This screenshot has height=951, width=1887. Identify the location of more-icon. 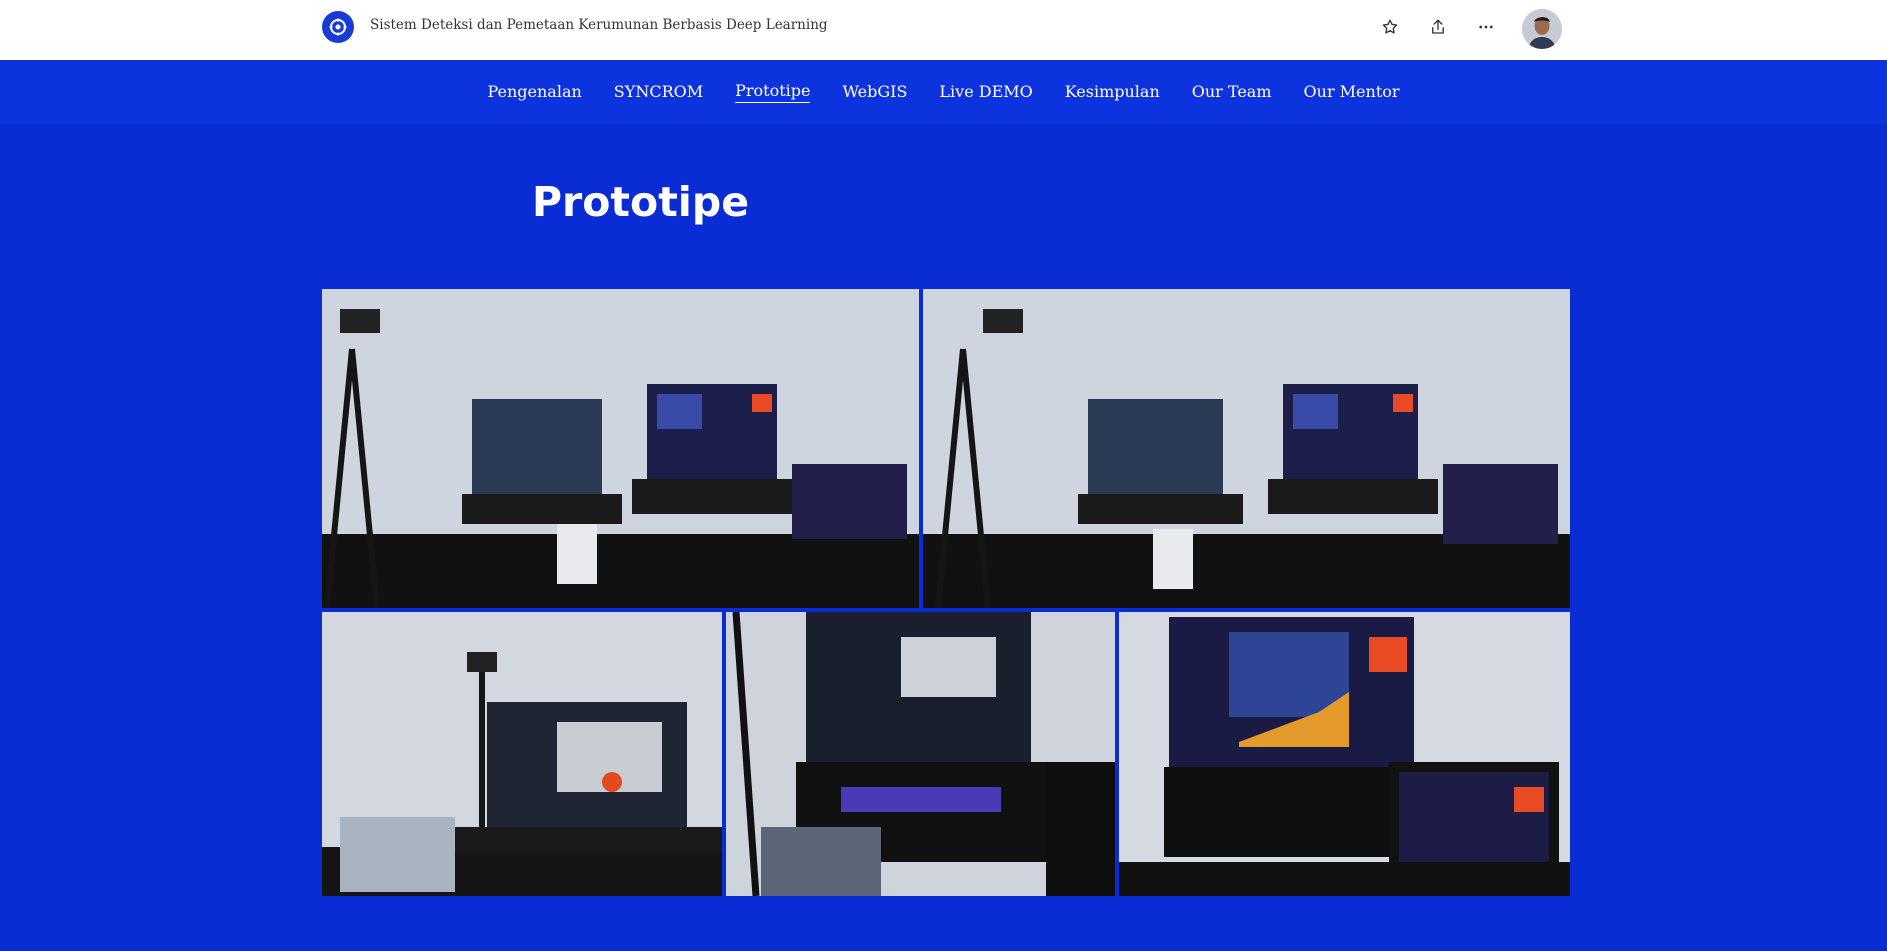
(1486, 27).